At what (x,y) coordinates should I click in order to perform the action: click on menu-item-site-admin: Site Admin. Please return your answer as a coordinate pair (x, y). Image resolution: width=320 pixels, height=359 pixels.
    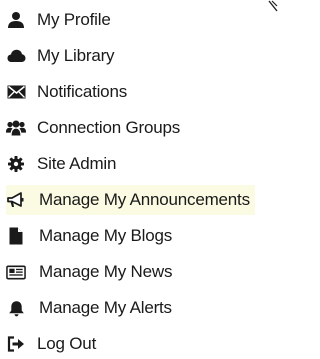
    Looking at the image, I should click on (61, 164).